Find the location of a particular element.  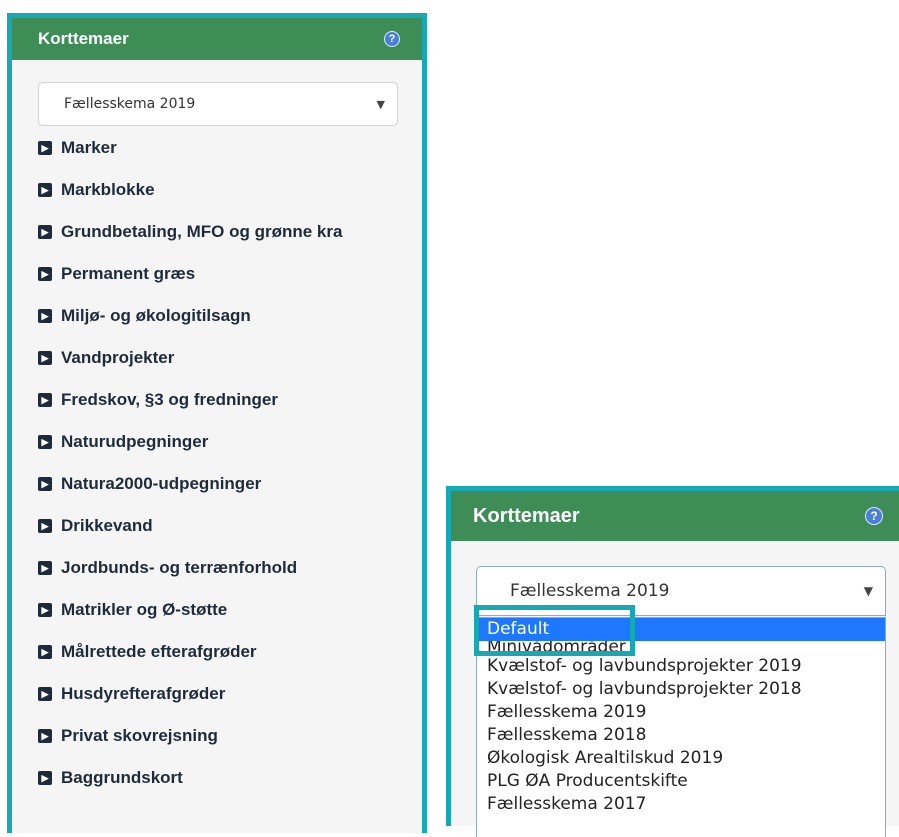

theme-select: Fællesskema 2019 ▼ is located at coordinates (218, 104).